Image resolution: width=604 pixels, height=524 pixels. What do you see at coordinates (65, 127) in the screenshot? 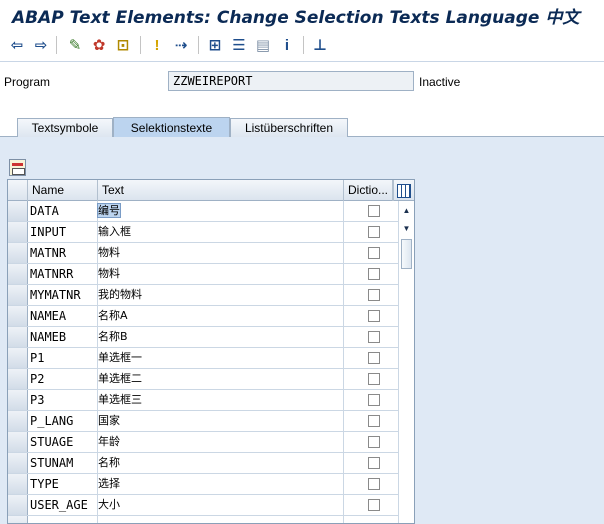
I see `tab-textsymbole: Textsymbole` at bounding box center [65, 127].